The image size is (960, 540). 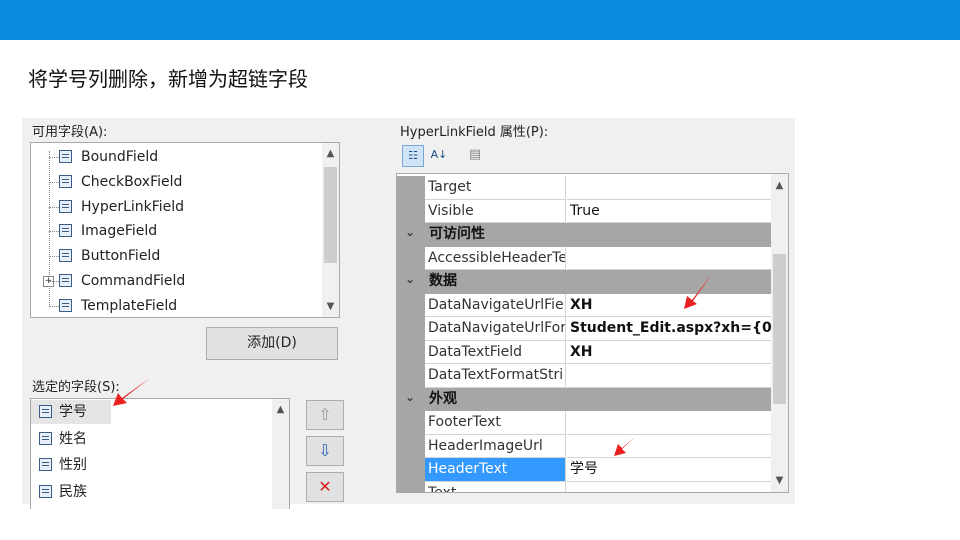 I want to click on move-down-button: ⇩, so click(x=325, y=451).